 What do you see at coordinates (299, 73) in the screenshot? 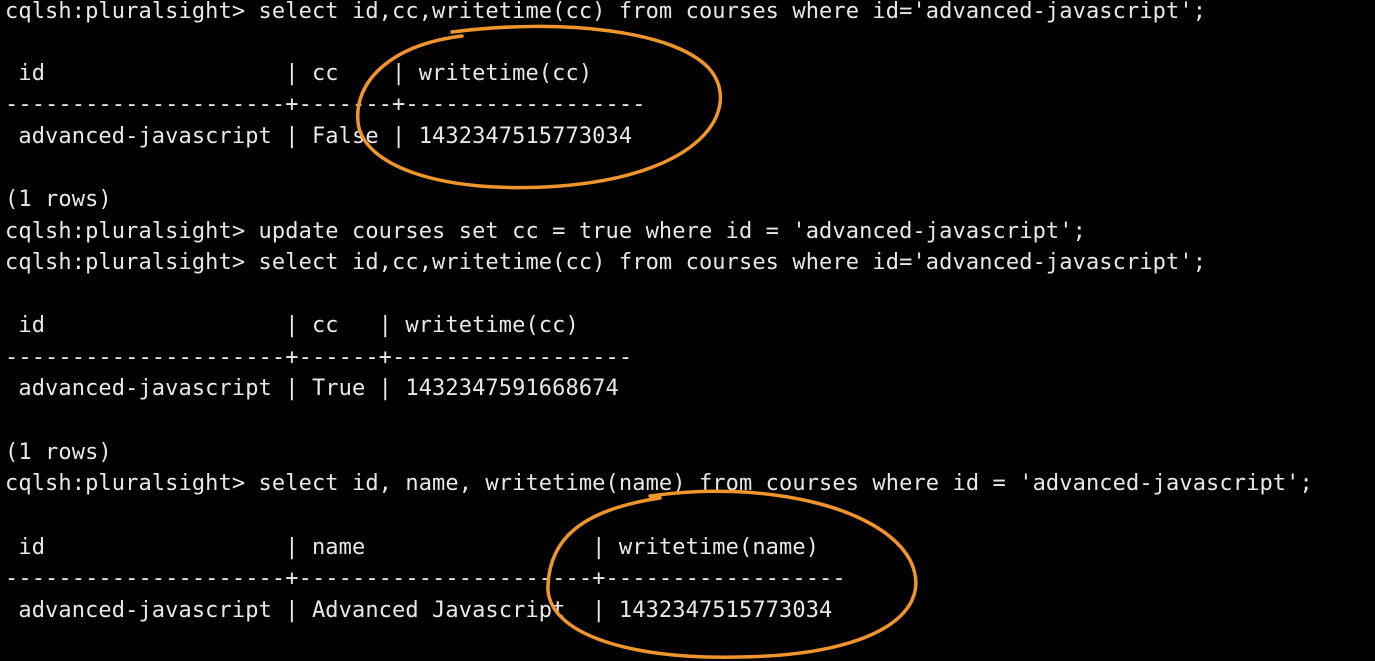
I see `table-header-1: id | cc | writetime(cc)` at bounding box center [299, 73].